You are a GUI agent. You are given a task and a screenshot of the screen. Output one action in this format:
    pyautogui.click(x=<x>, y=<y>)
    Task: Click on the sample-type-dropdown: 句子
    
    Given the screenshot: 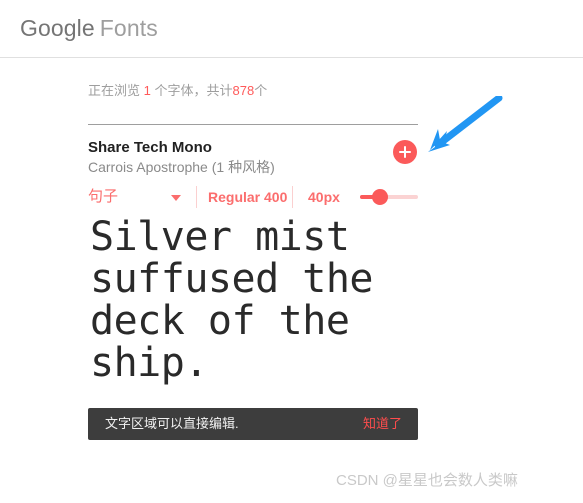 What is the action you would take?
    pyautogui.click(x=103, y=197)
    